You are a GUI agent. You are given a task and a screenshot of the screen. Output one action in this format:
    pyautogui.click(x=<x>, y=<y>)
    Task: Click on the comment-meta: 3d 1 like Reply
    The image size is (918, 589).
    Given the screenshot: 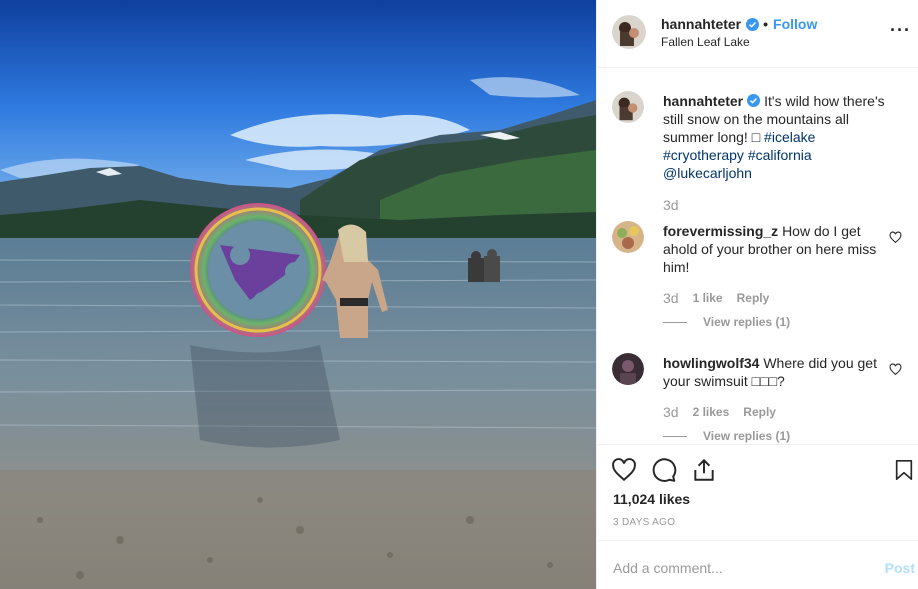 What is the action you would take?
    pyautogui.click(x=716, y=298)
    